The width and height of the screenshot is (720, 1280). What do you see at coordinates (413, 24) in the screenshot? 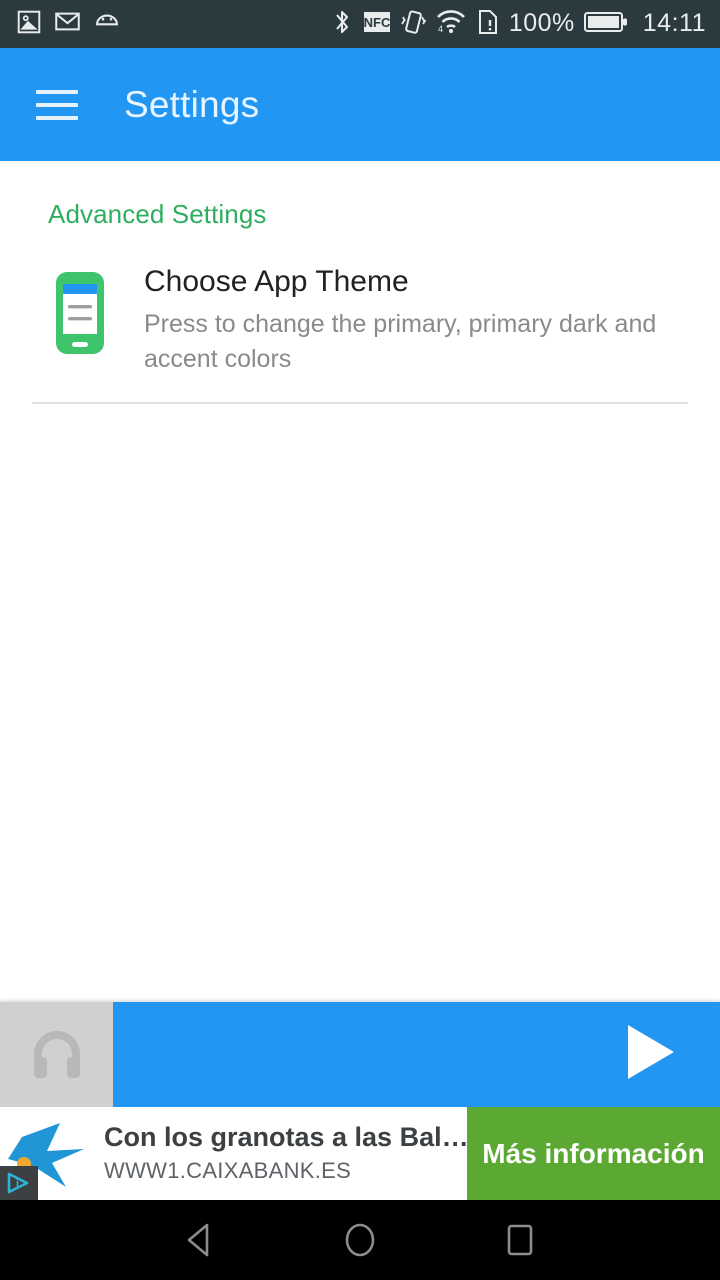
I see `vibrate-icon` at bounding box center [413, 24].